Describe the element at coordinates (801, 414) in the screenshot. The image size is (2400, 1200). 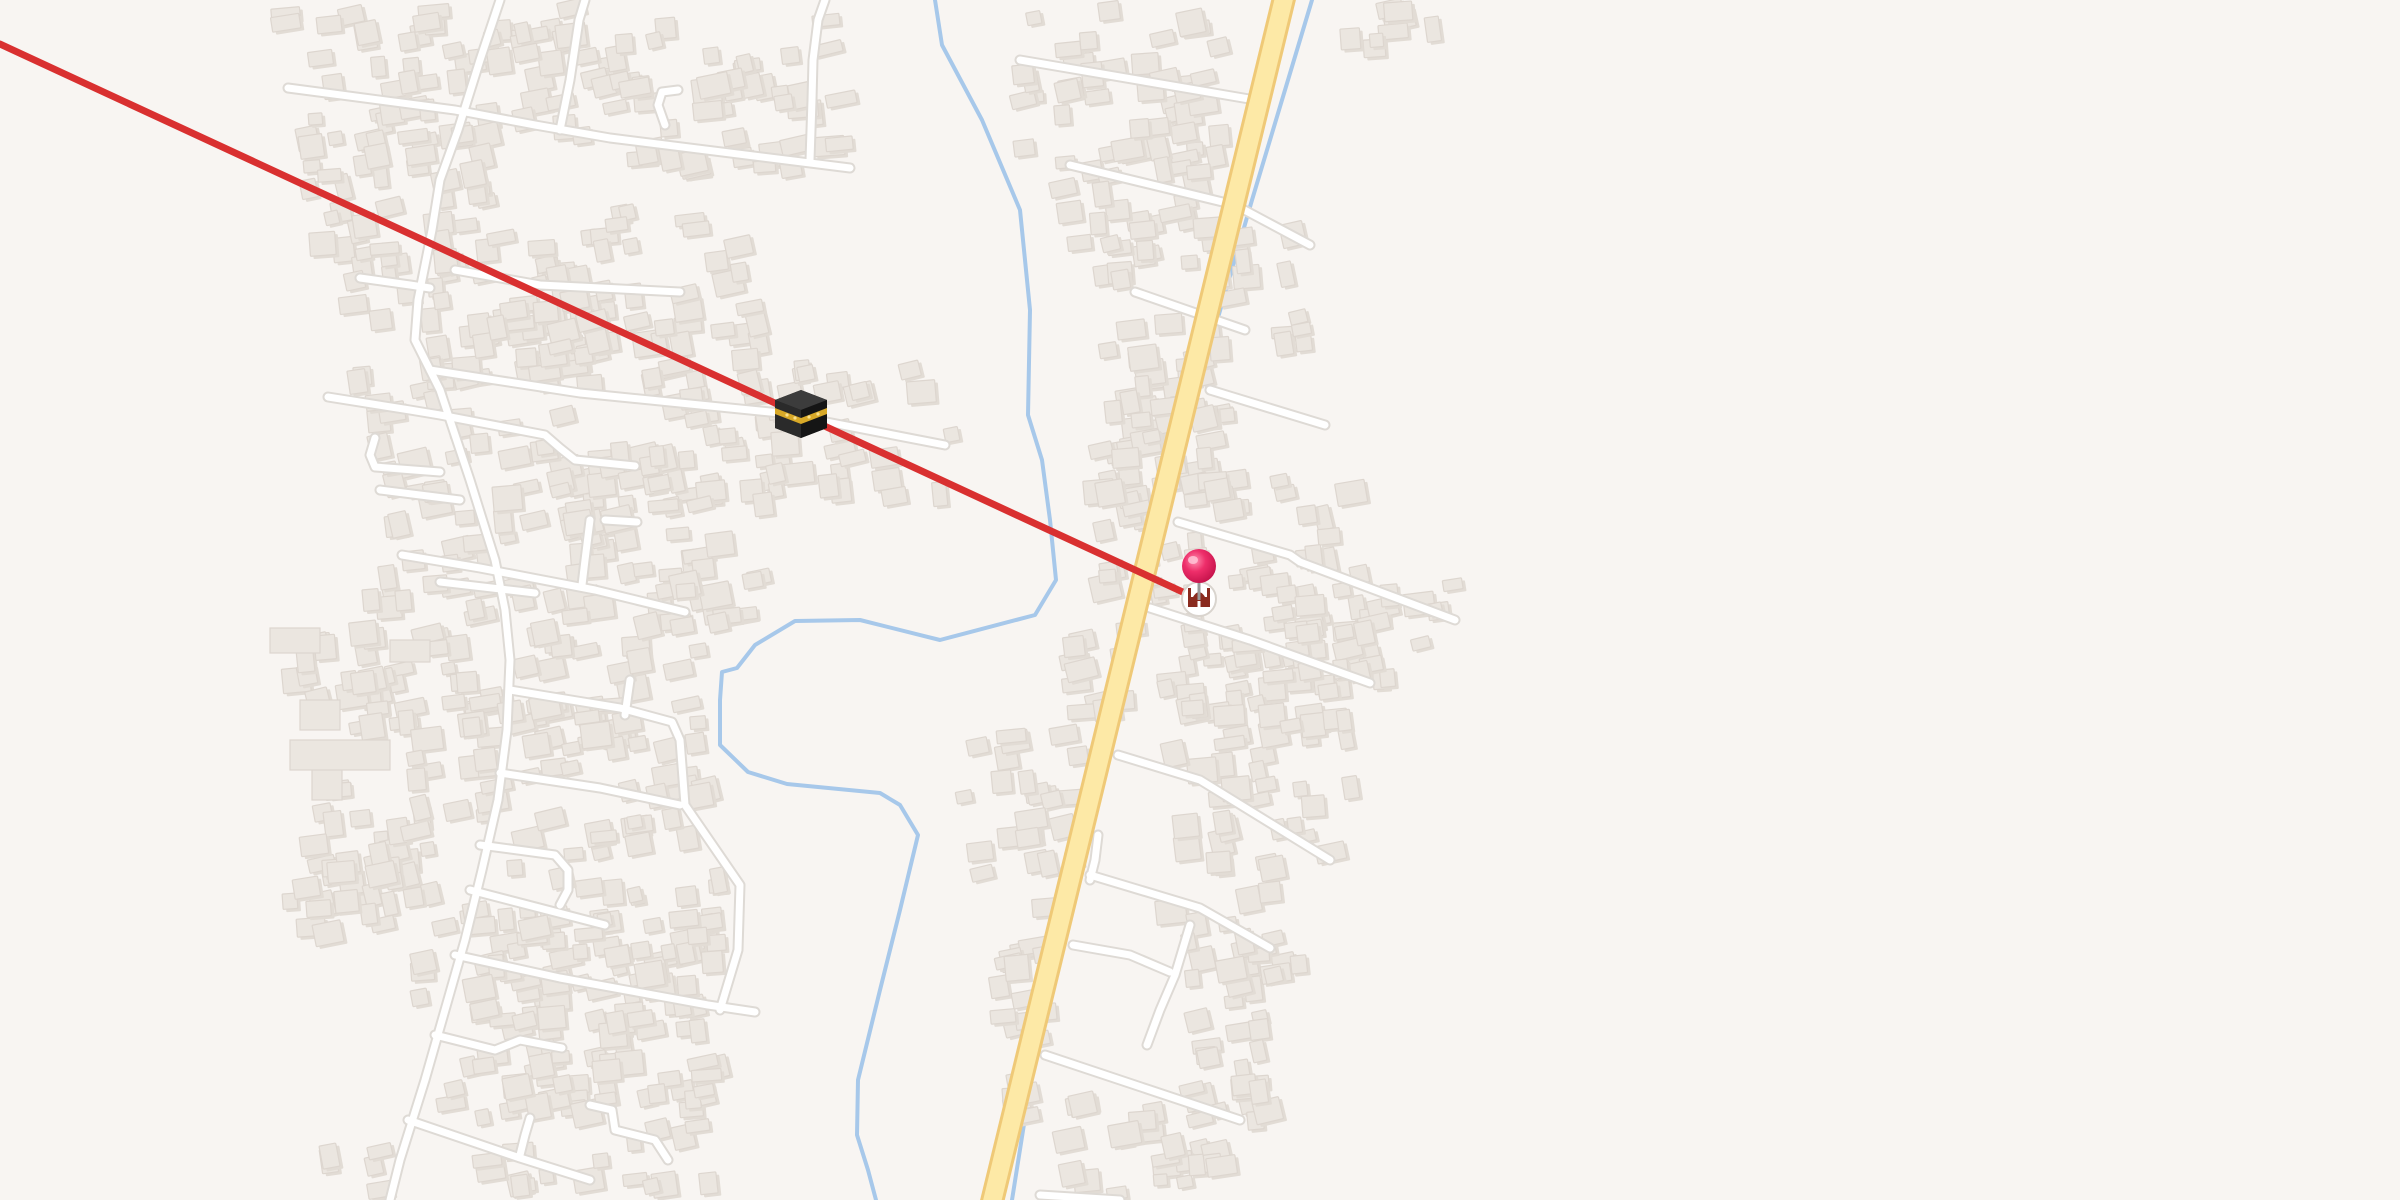
I see `kaaba-icon` at that location.